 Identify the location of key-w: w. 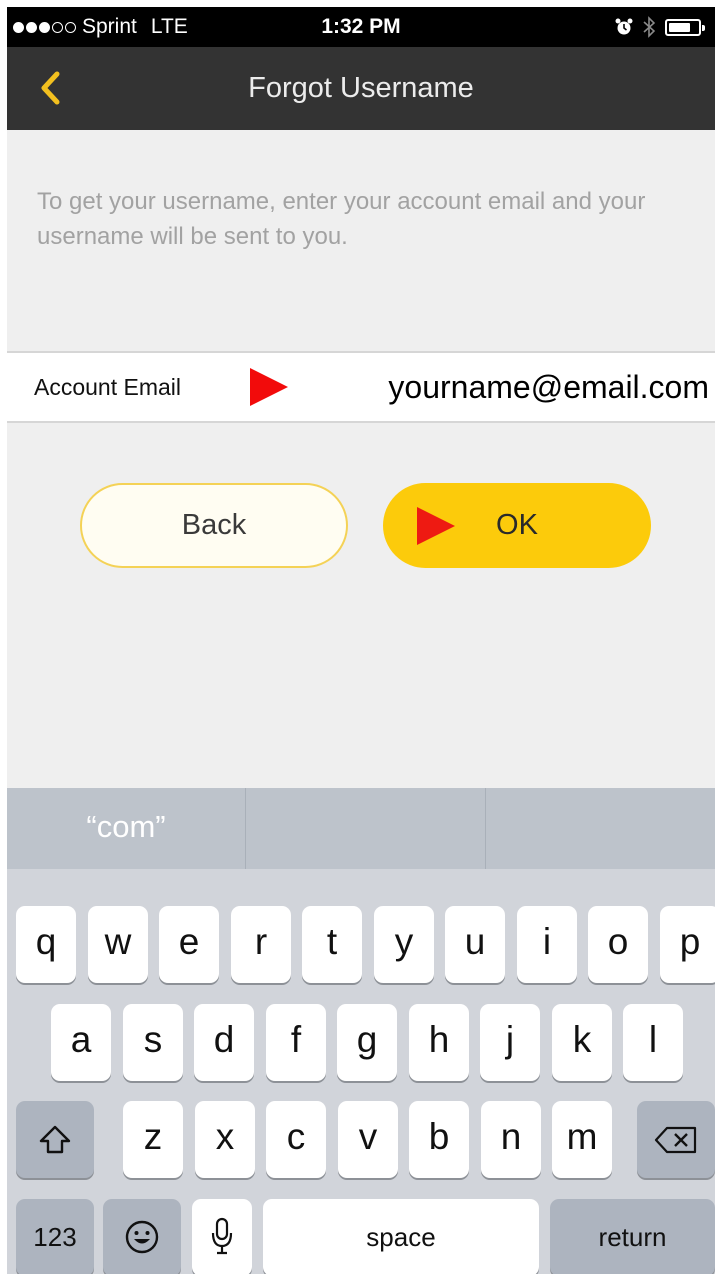
(118, 944).